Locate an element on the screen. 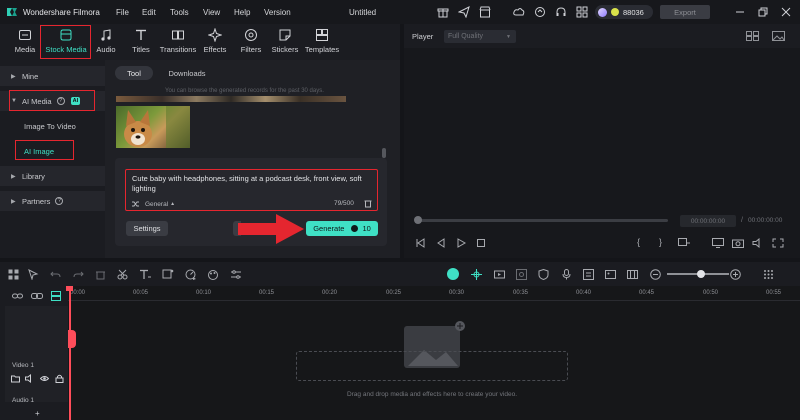 This screenshot has height=420, width=800. more-grid-icon is located at coordinates (768, 274).